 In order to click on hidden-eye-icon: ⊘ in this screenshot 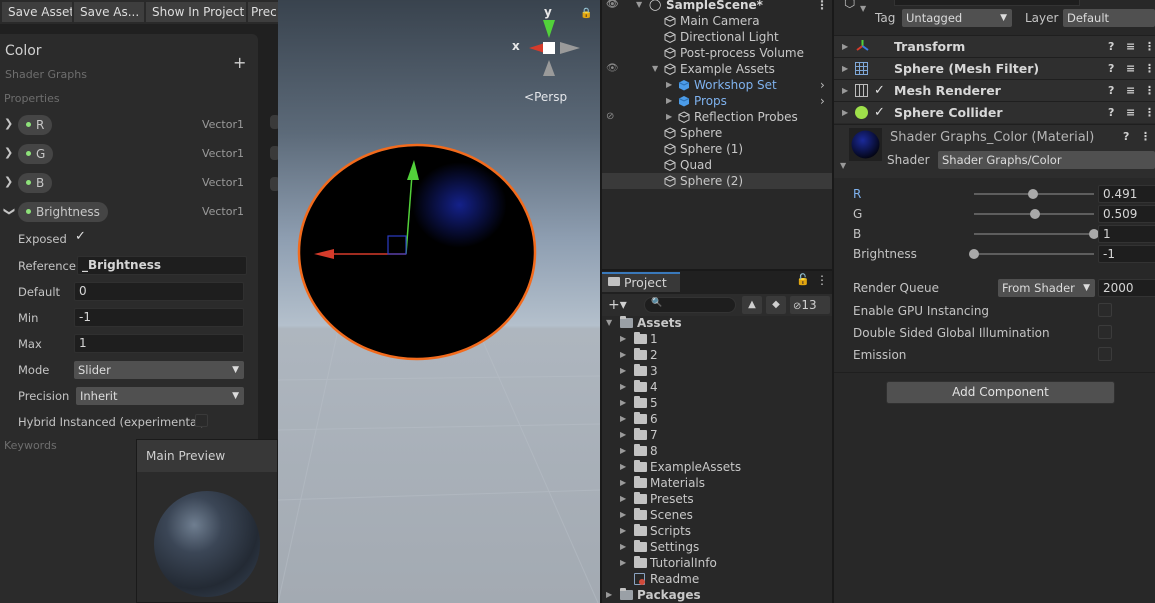, I will do `click(610, 117)`.